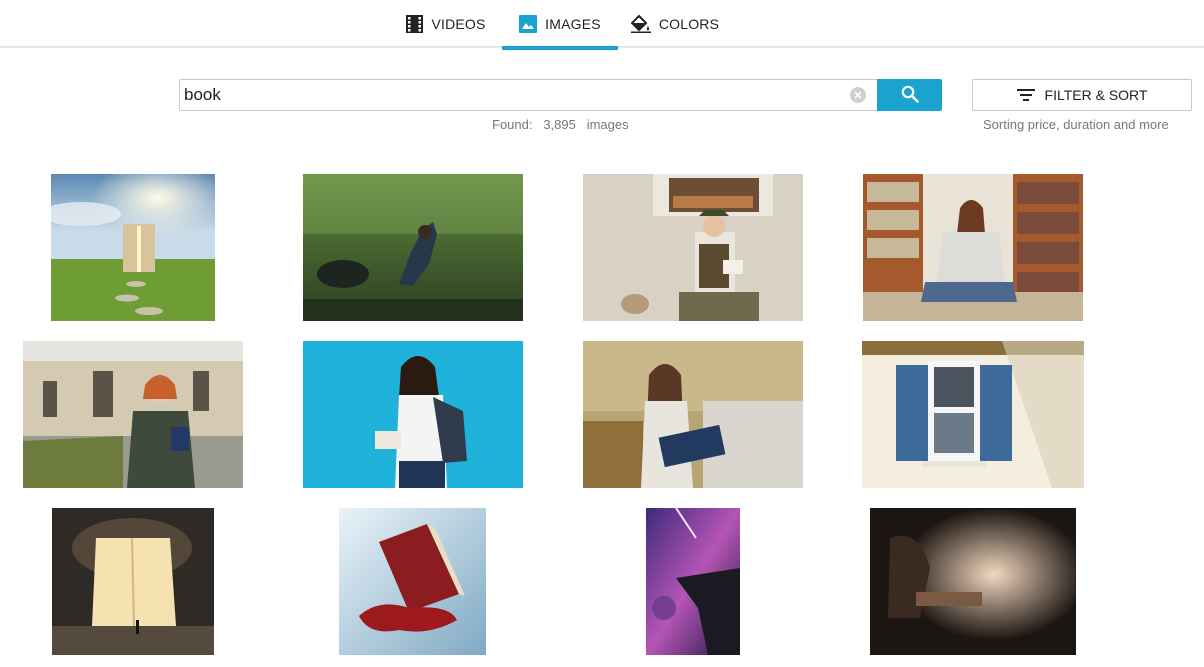  I want to click on filter-hint: Sorting price, duration and more, so click(1076, 124).